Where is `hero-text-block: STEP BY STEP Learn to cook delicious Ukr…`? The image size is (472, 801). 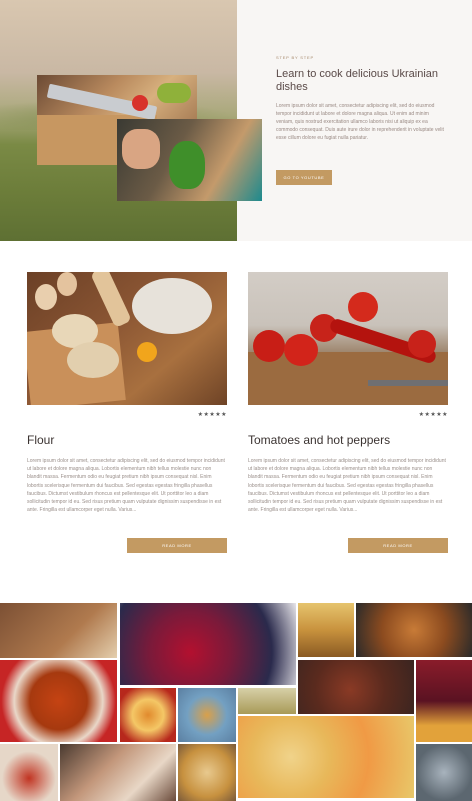 hero-text-block: STEP BY STEP Learn to cook delicious Ukr… is located at coordinates (361, 98).